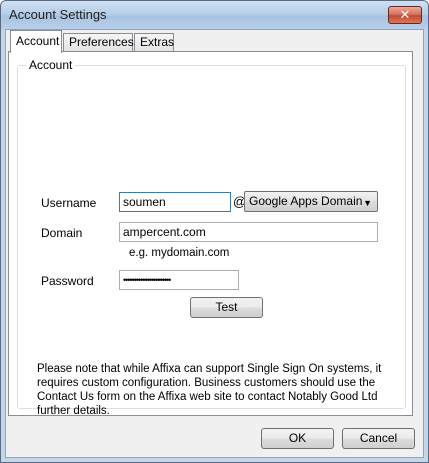  Describe the element at coordinates (175, 202) in the screenshot. I see `username-input` at that location.